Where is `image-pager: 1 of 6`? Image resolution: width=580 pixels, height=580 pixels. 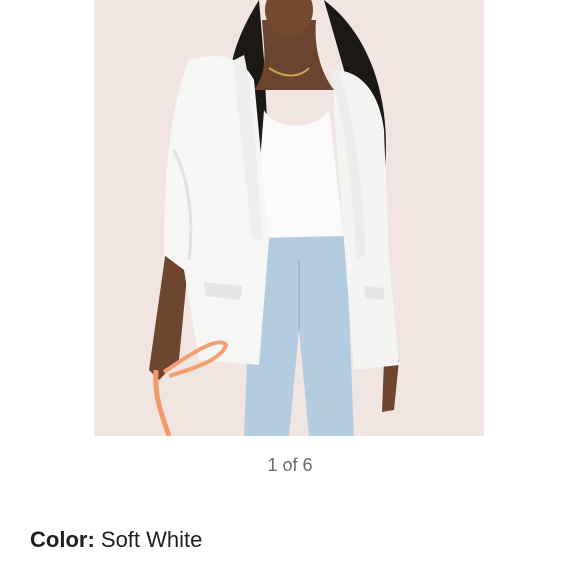 image-pager: 1 of 6 is located at coordinates (290, 465).